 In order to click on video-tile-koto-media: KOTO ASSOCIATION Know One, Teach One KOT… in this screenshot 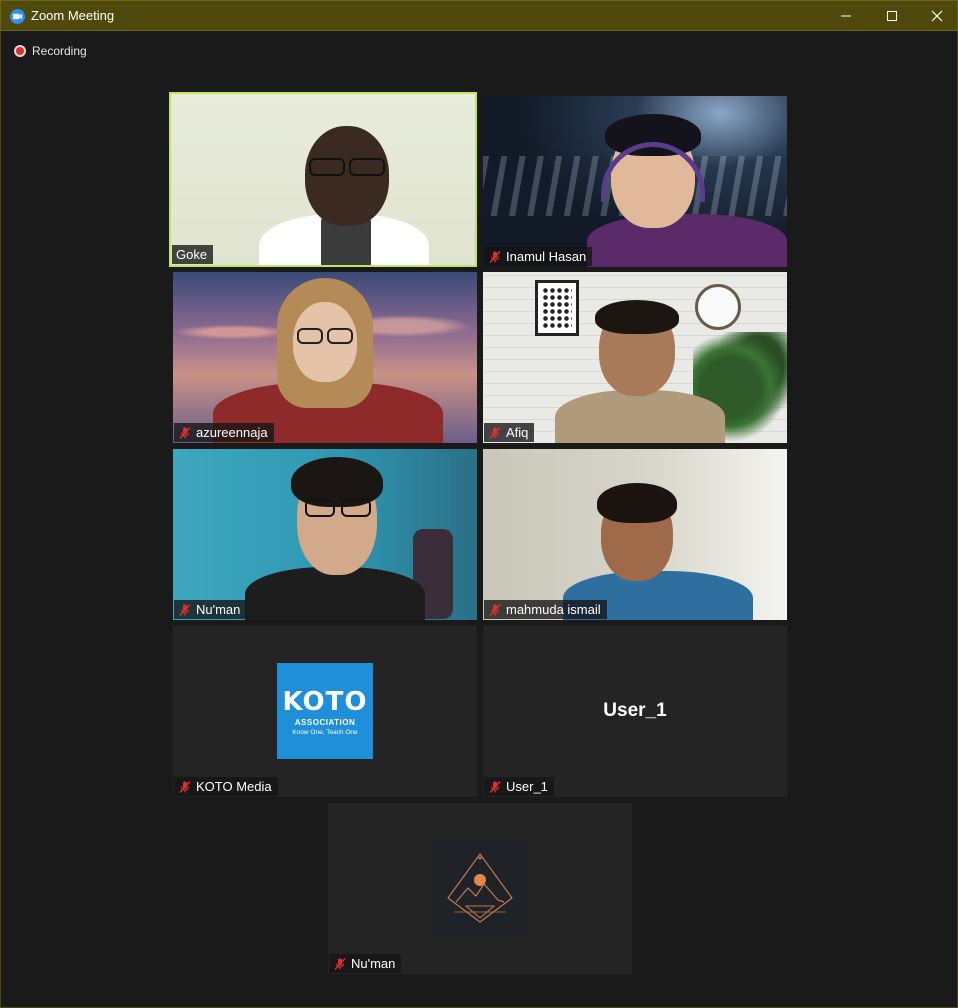, I will do `click(325, 711)`.